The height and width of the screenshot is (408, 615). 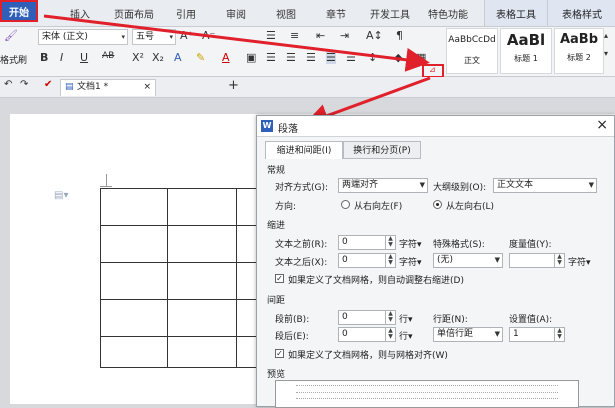 What do you see at coordinates (445, 260) in the screenshot?
I see `special-format-value: (无)` at bounding box center [445, 260].